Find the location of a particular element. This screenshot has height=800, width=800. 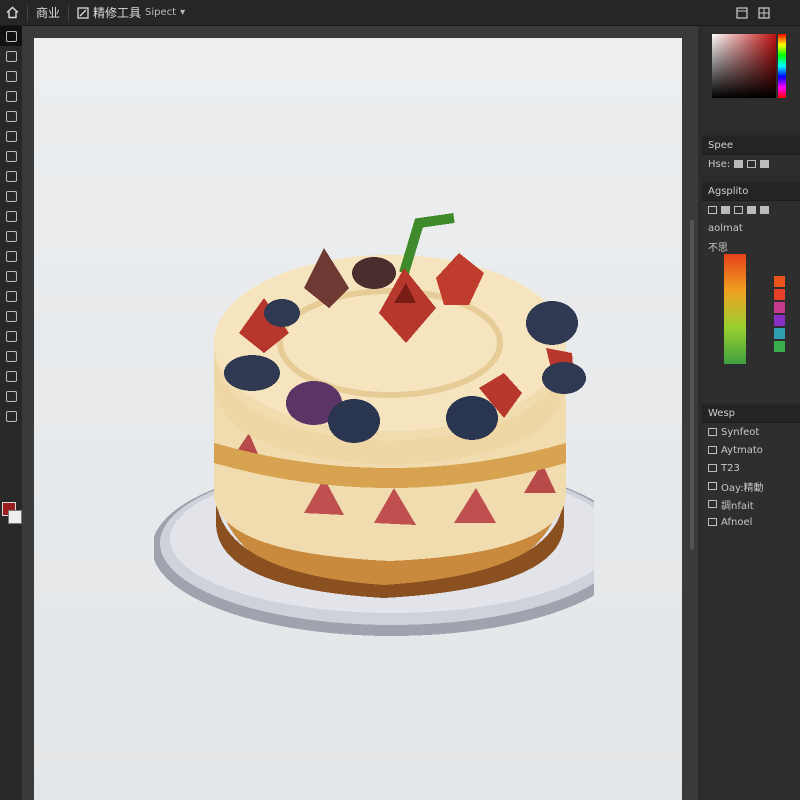

layer-name: Afnoel is located at coordinates (737, 522).